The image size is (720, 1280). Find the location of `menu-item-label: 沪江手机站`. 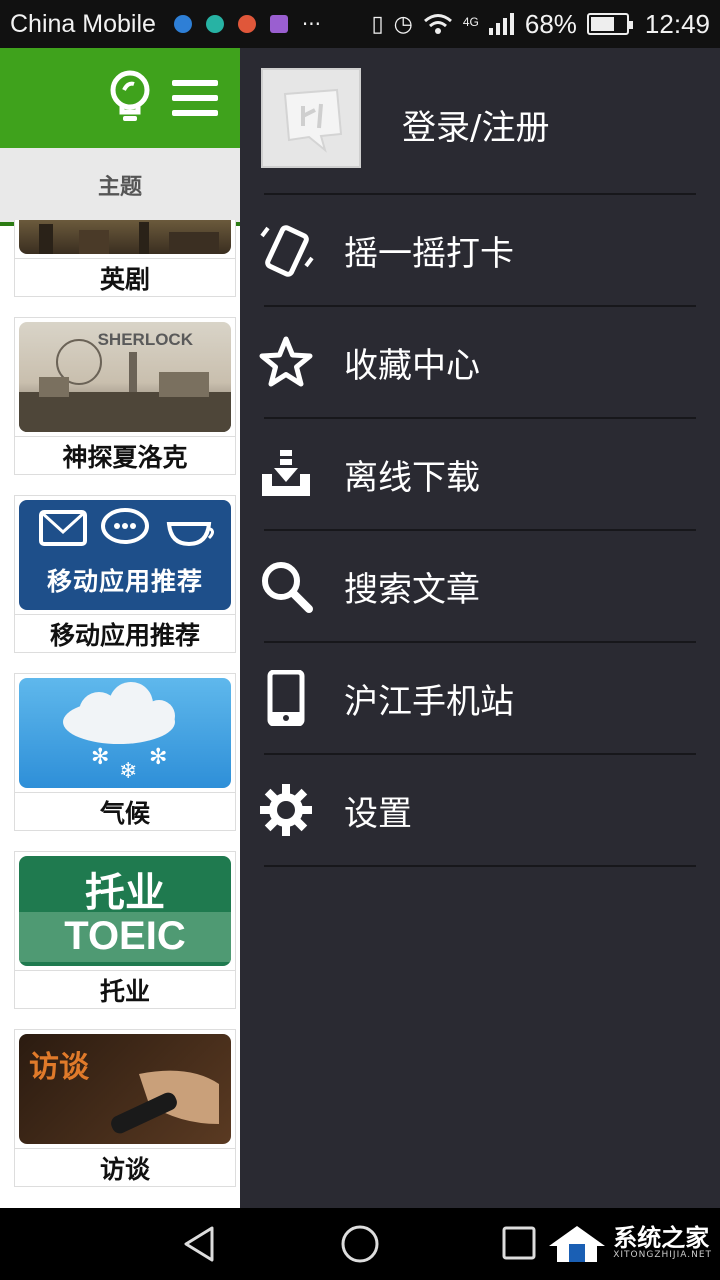

menu-item-label: 沪江手机站 is located at coordinates (429, 701).